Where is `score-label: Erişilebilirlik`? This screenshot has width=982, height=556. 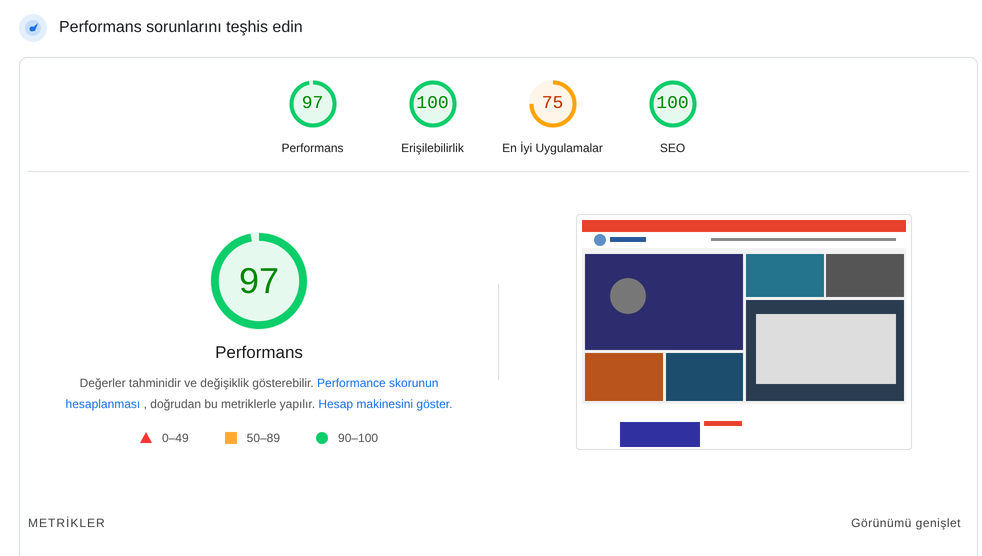
score-label: Erişilebilirlik is located at coordinates (432, 148).